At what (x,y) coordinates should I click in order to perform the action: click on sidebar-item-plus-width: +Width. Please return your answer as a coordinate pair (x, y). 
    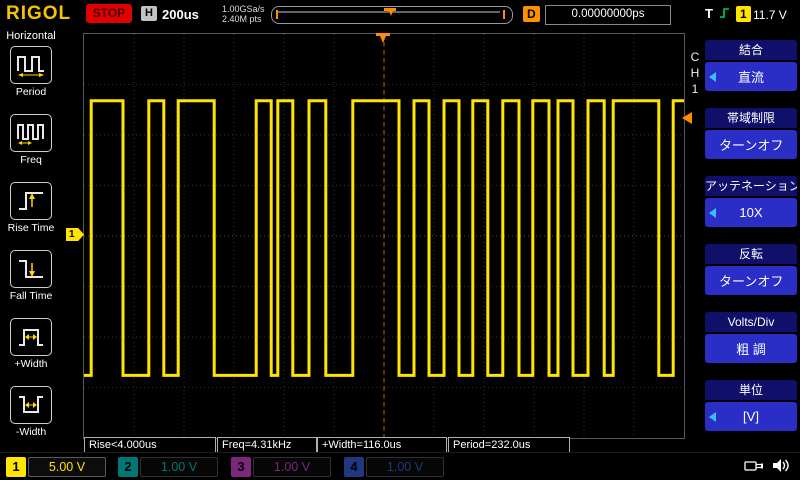
    Looking at the image, I should click on (31, 350).